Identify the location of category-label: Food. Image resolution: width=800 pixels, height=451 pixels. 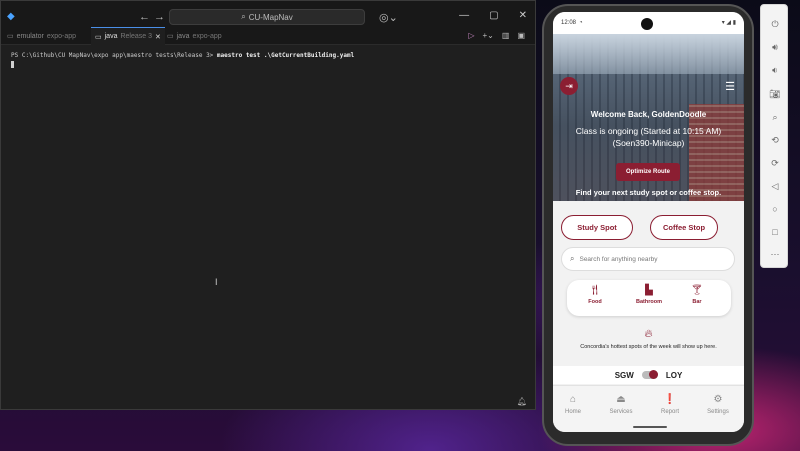
(595, 302).